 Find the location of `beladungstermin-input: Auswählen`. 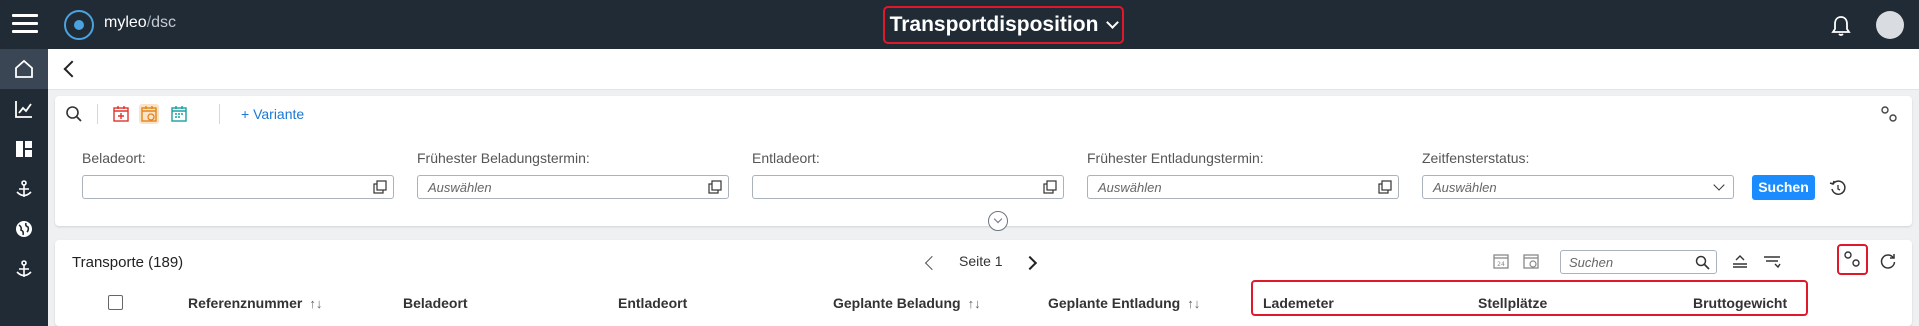

beladungstermin-input: Auswählen is located at coordinates (573, 187).